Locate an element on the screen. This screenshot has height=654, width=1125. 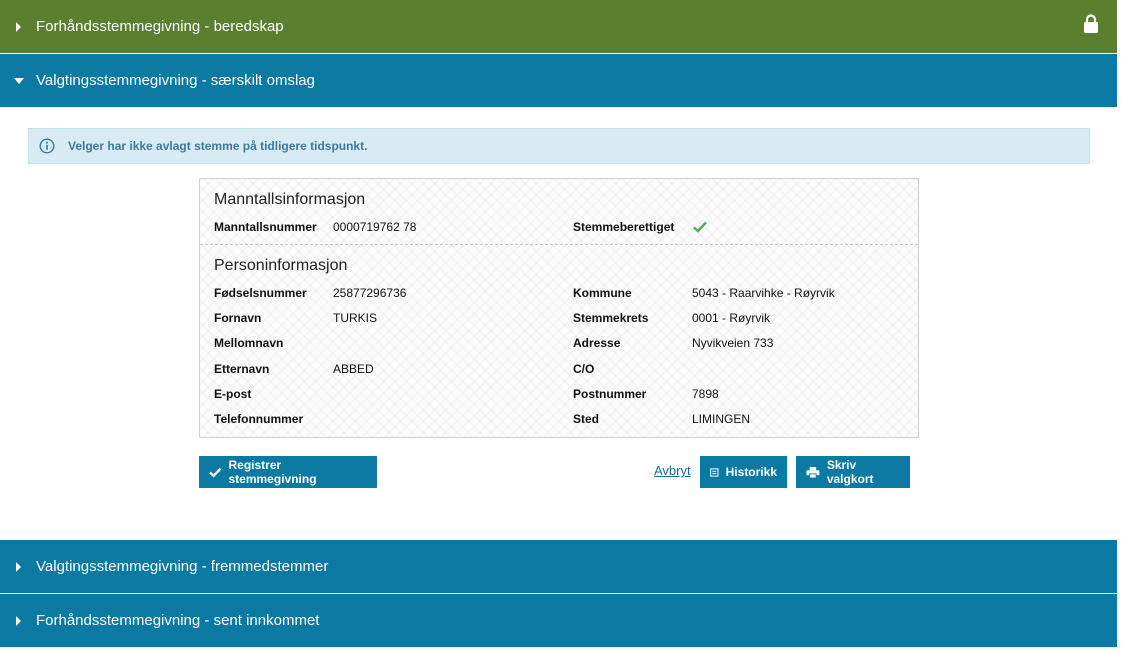
field-value: TURKIS is located at coordinates (355, 318).